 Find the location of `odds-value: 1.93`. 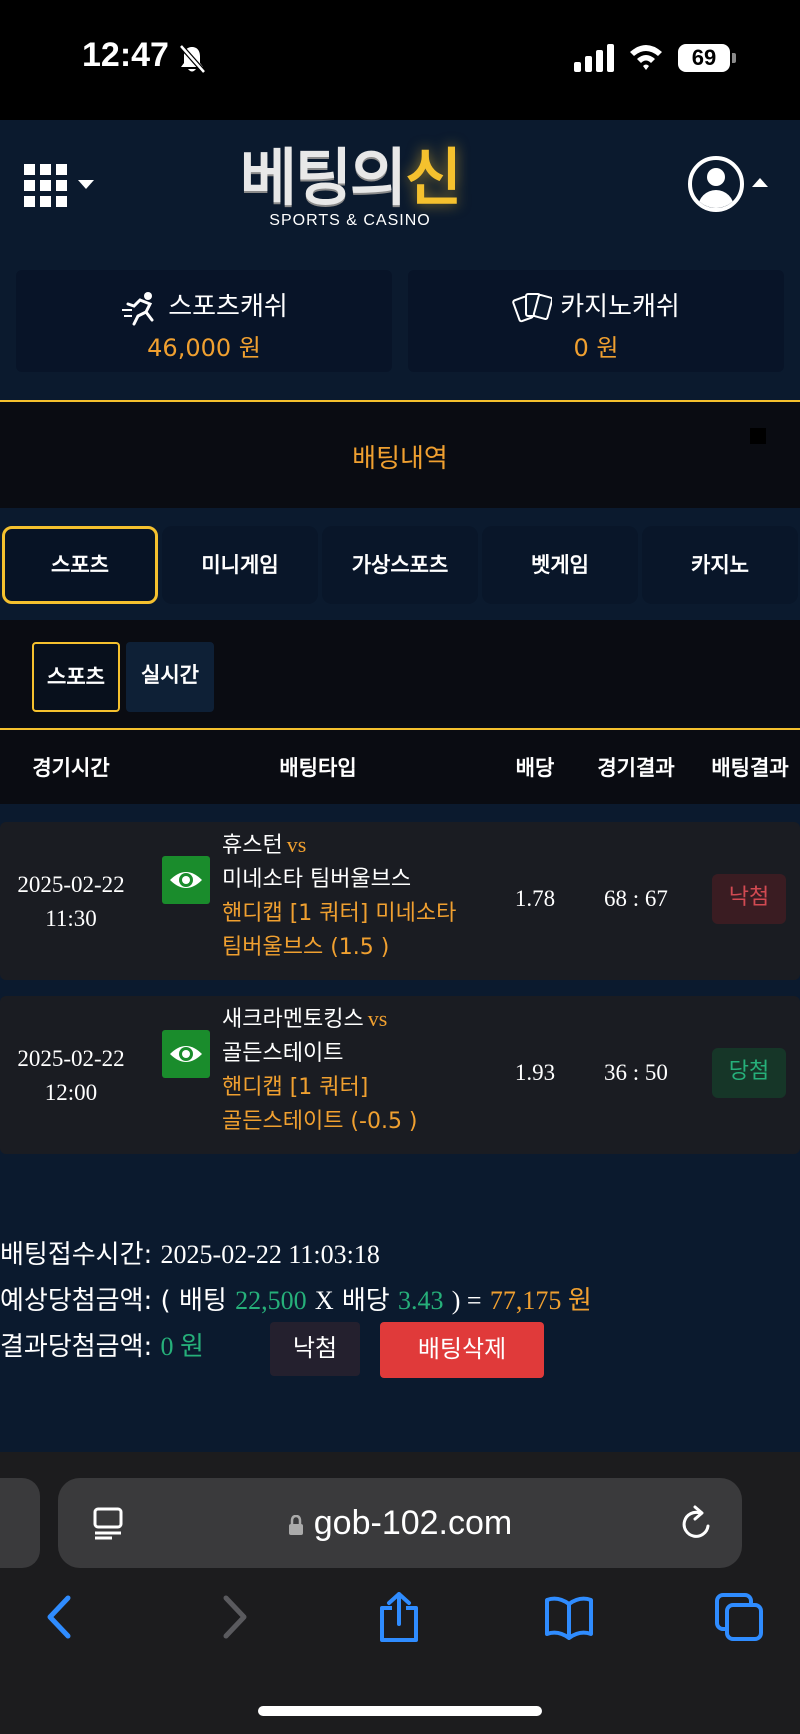

odds-value: 1.93 is located at coordinates (535, 1072).